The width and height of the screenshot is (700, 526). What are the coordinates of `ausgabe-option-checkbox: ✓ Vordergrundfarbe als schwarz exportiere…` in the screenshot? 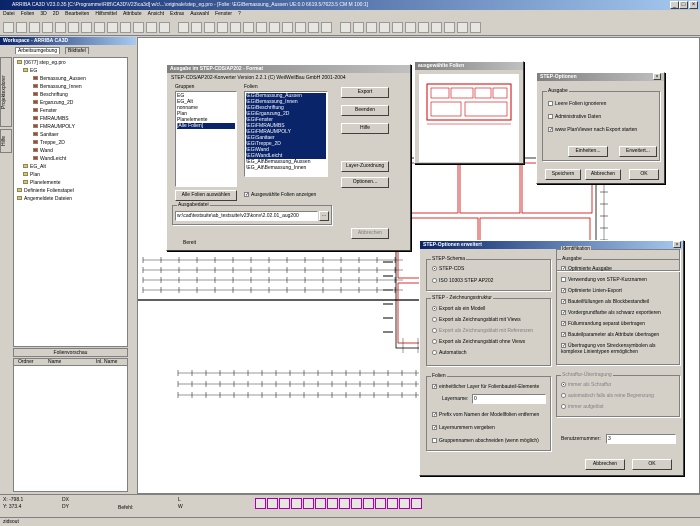 It's located at (618, 313).